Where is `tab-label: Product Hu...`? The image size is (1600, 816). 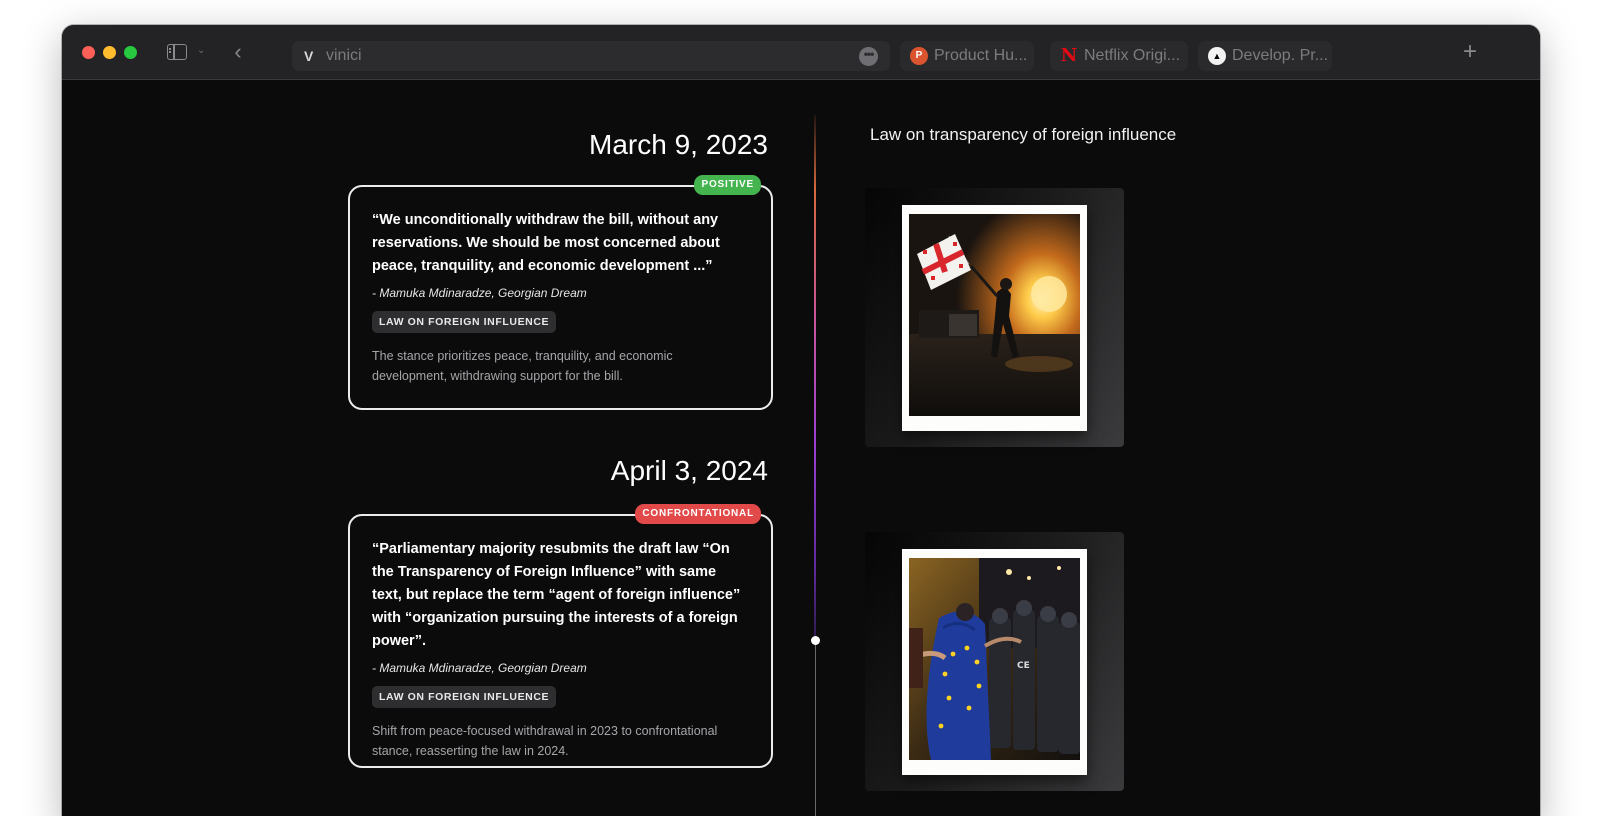
tab-label: Product Hu... is located at coordinates (981, 55).